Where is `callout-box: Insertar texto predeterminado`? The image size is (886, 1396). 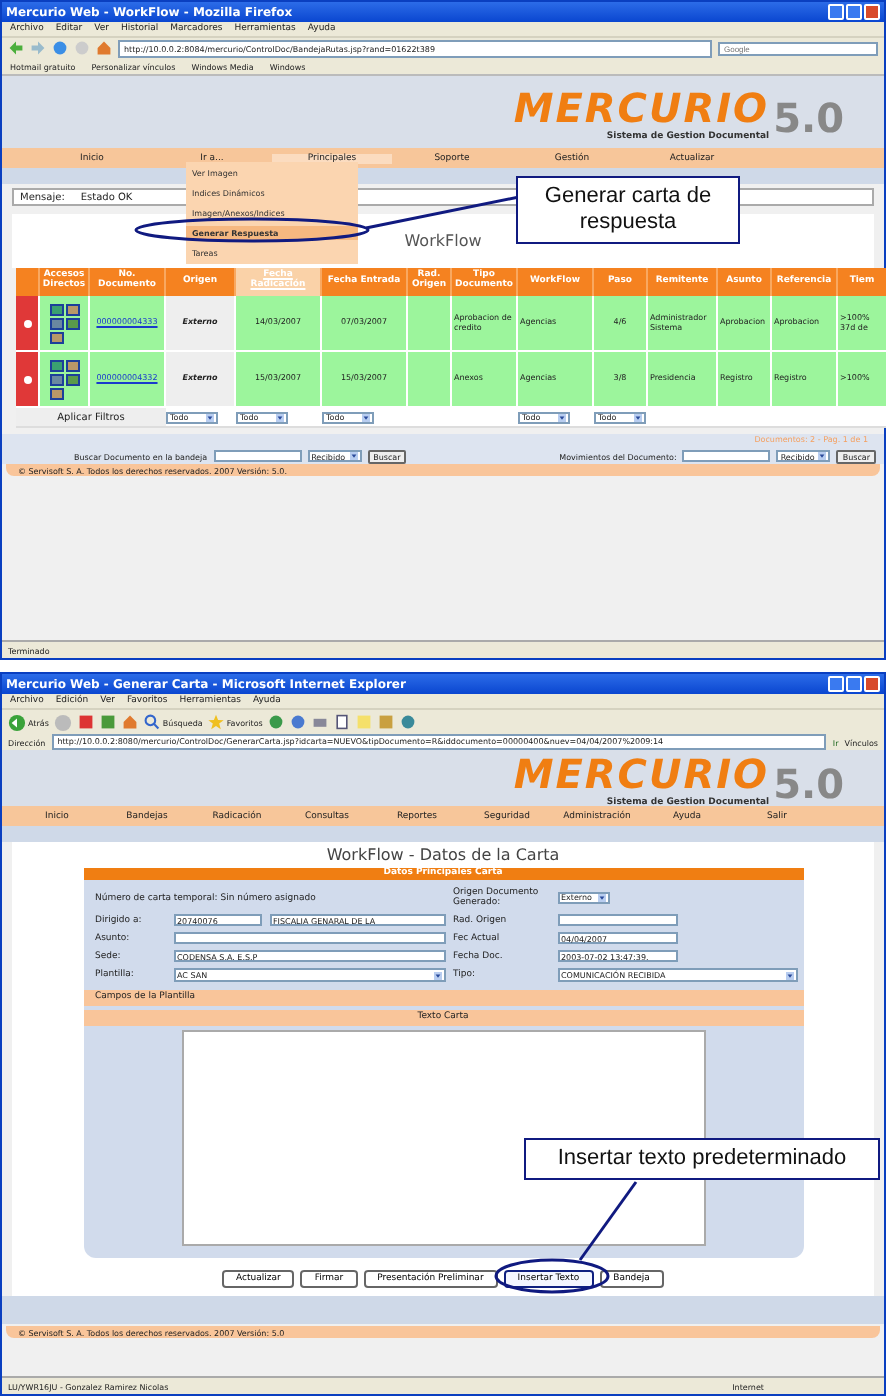
callout-box: Insertar texto predeterminado is located at coordinates (702, 1159).